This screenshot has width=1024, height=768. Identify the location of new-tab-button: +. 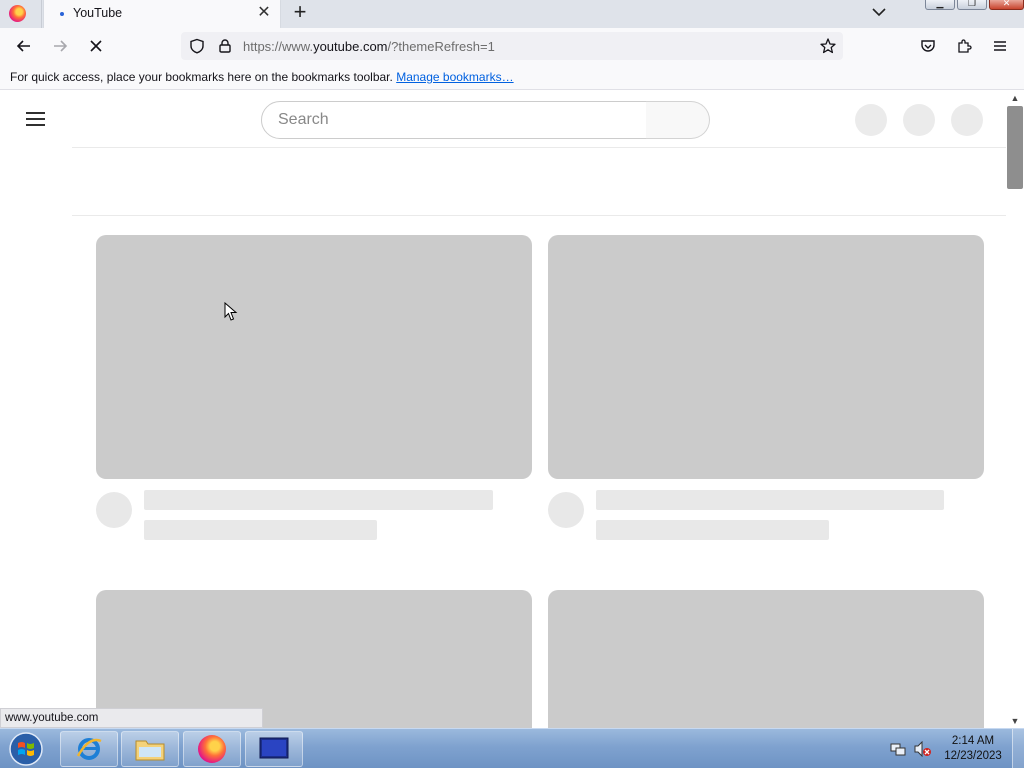
(300, 12).